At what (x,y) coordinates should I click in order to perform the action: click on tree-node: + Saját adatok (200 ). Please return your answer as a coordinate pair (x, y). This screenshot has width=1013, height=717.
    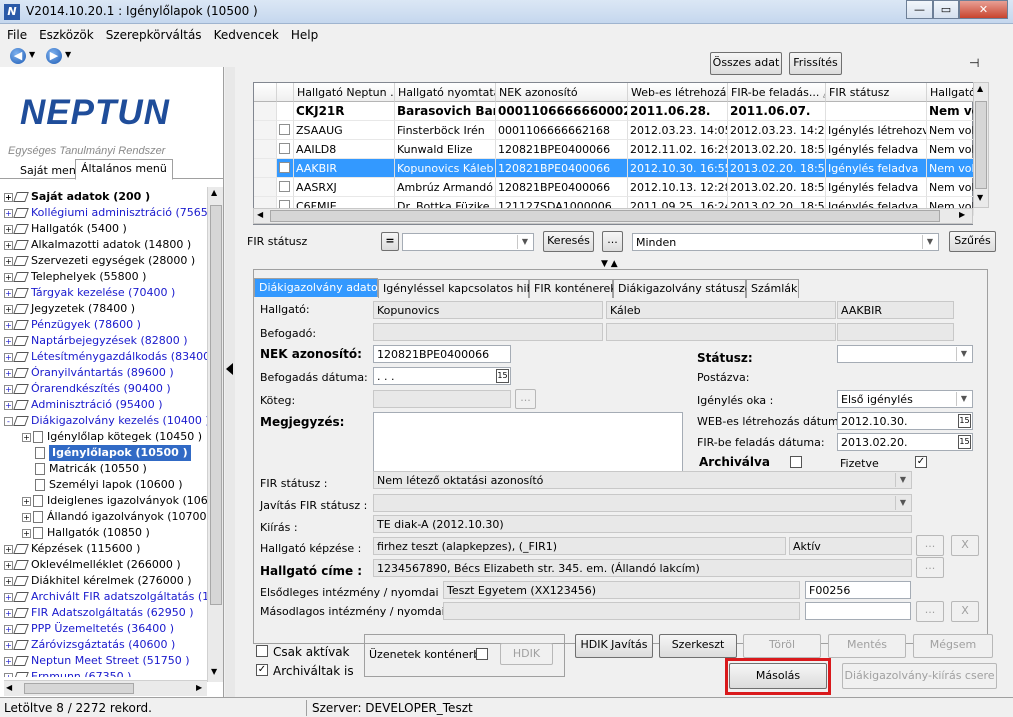
    Looking at the image, I should click on (77, 197).